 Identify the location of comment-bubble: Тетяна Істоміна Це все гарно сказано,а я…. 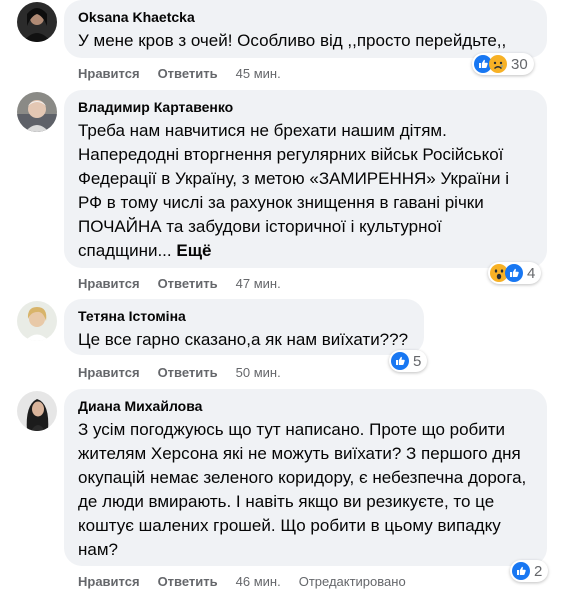
(244, 327).